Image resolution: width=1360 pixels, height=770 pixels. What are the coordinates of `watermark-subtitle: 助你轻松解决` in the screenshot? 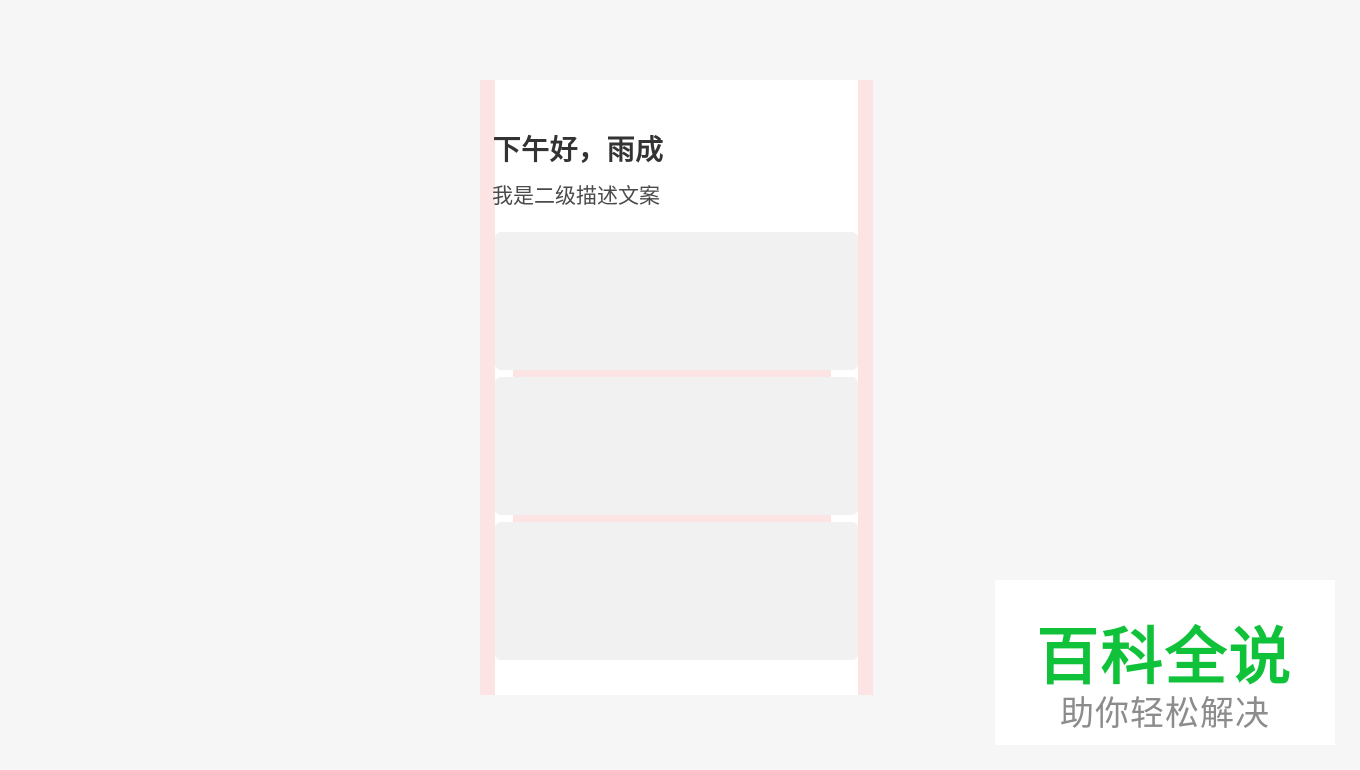 It's located at (1165, 714).